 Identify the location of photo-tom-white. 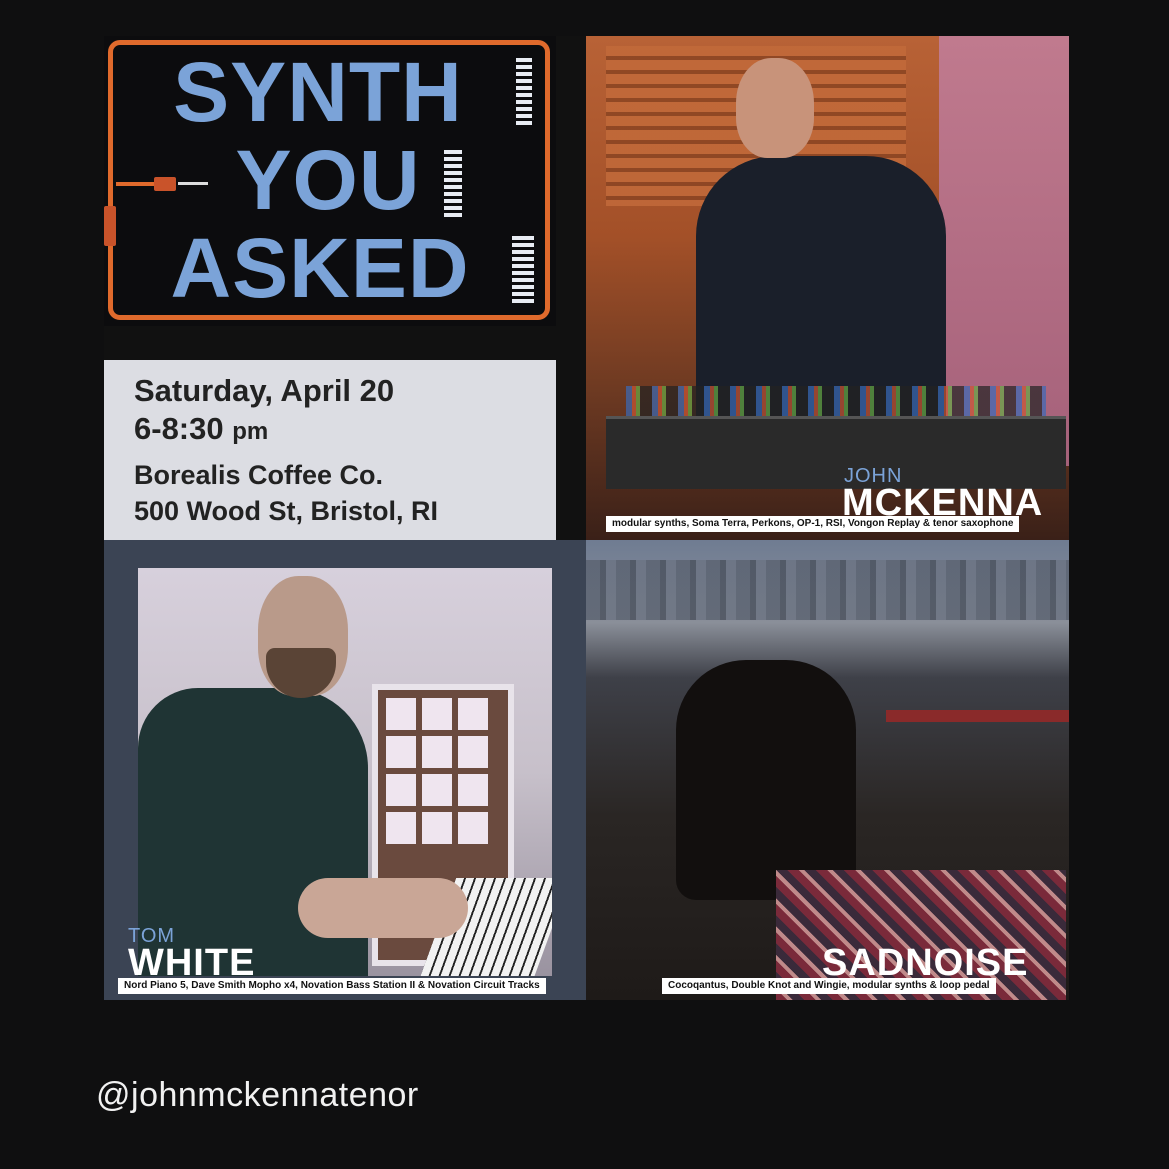
(345, 772).